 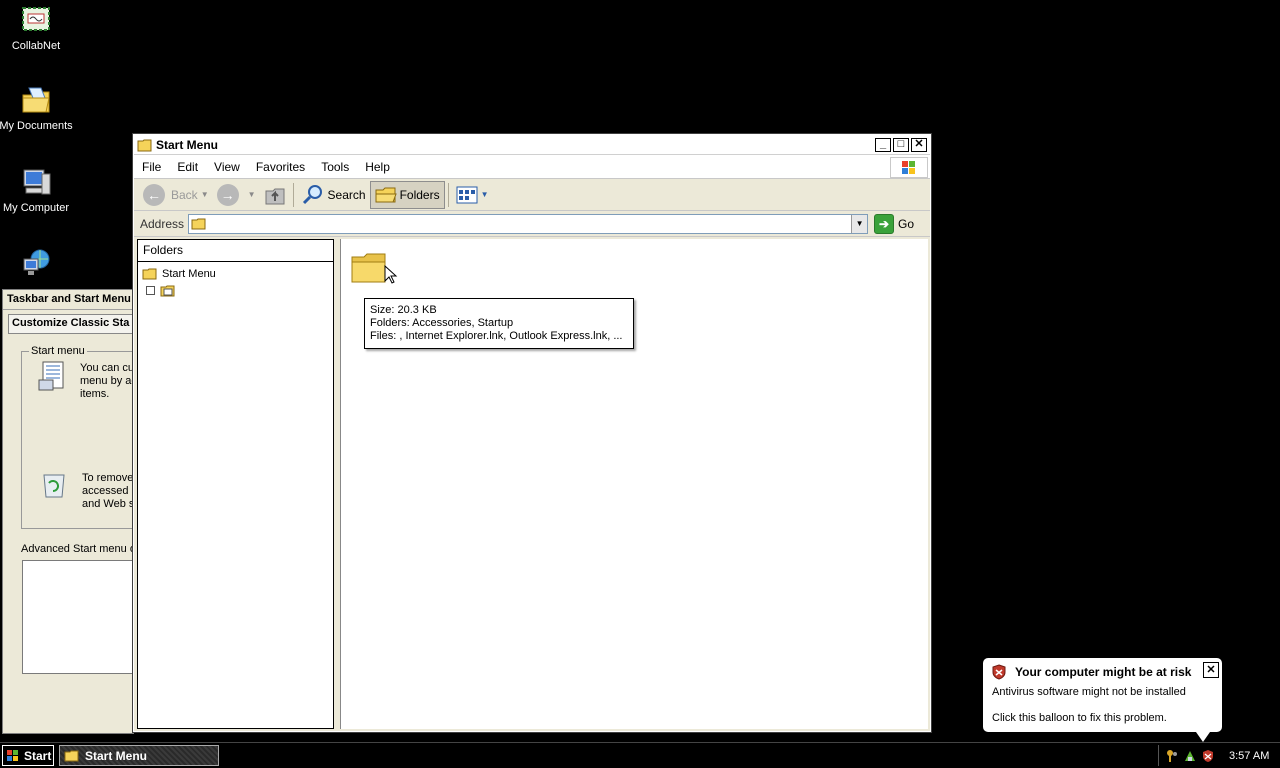 I want to click on search-icon, so click(x=312, y=194).